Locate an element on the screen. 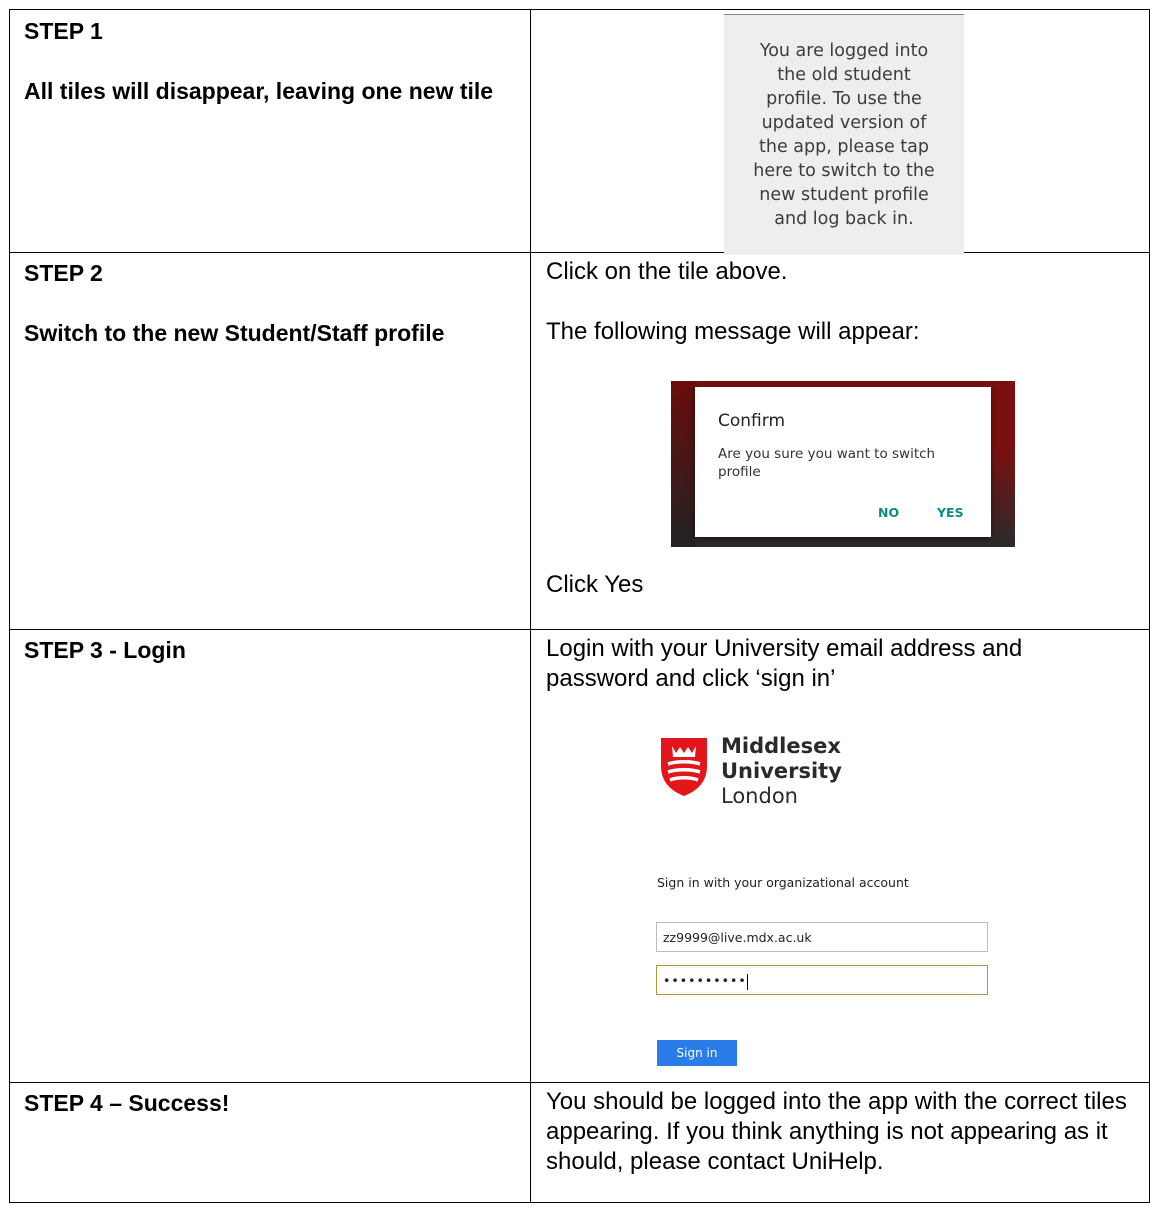 The image size is (1150, 1207). university-logo-text: Middlesex University London is located at coordinates (781, 771).